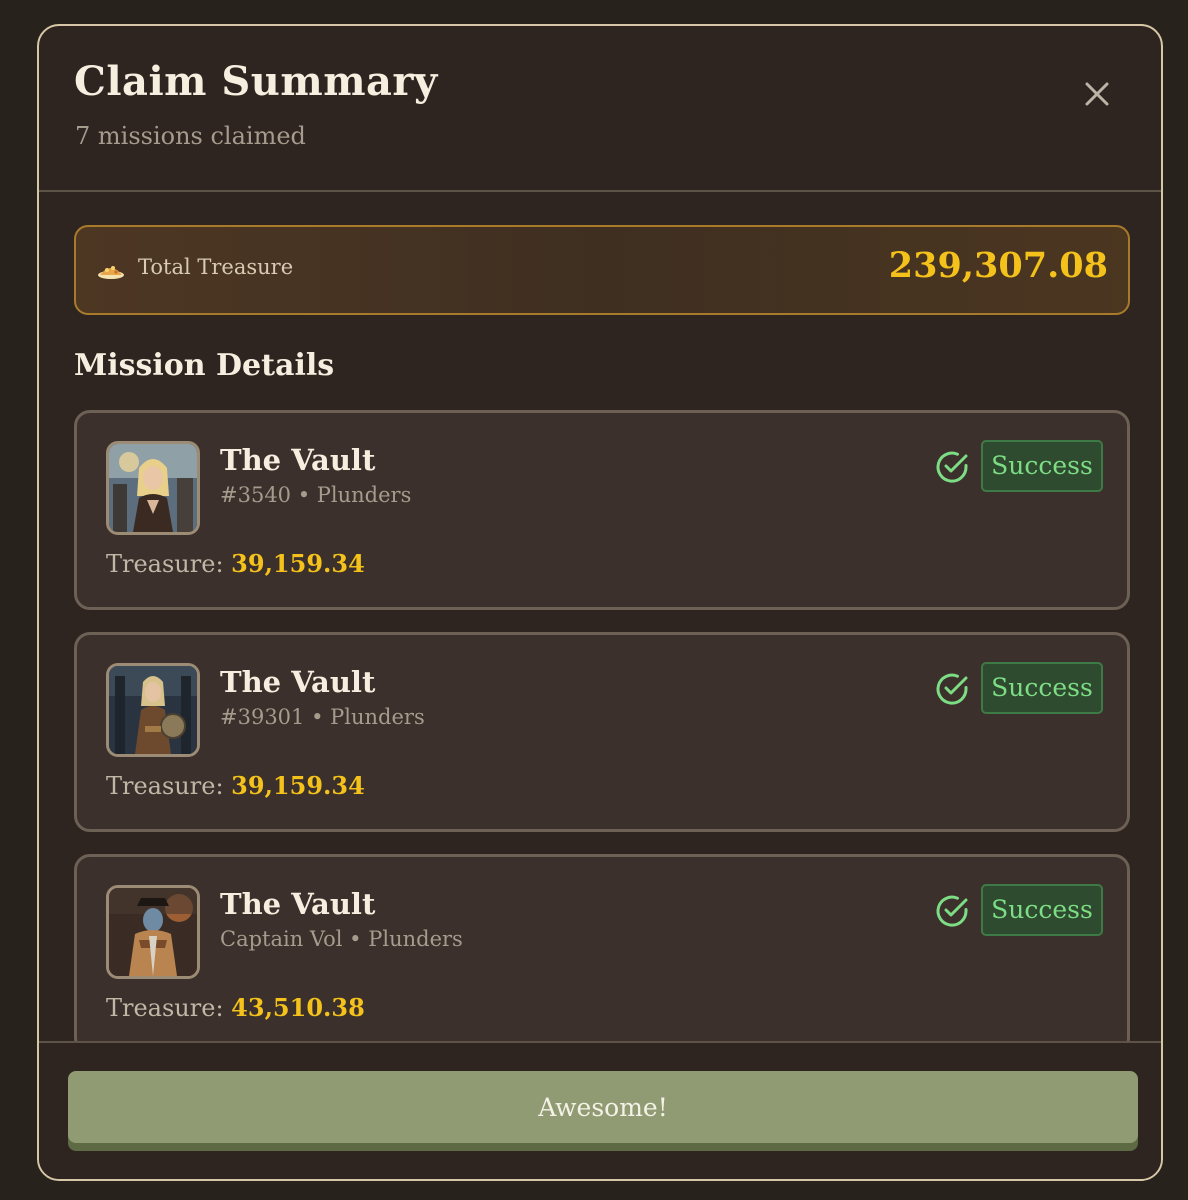 This screenshot has height=1200, width=1188. Describe the element at coordinates (602, 270) in the screenshot. I see `total-treasure-panel: Total Treasure 239,307.08` at that location.